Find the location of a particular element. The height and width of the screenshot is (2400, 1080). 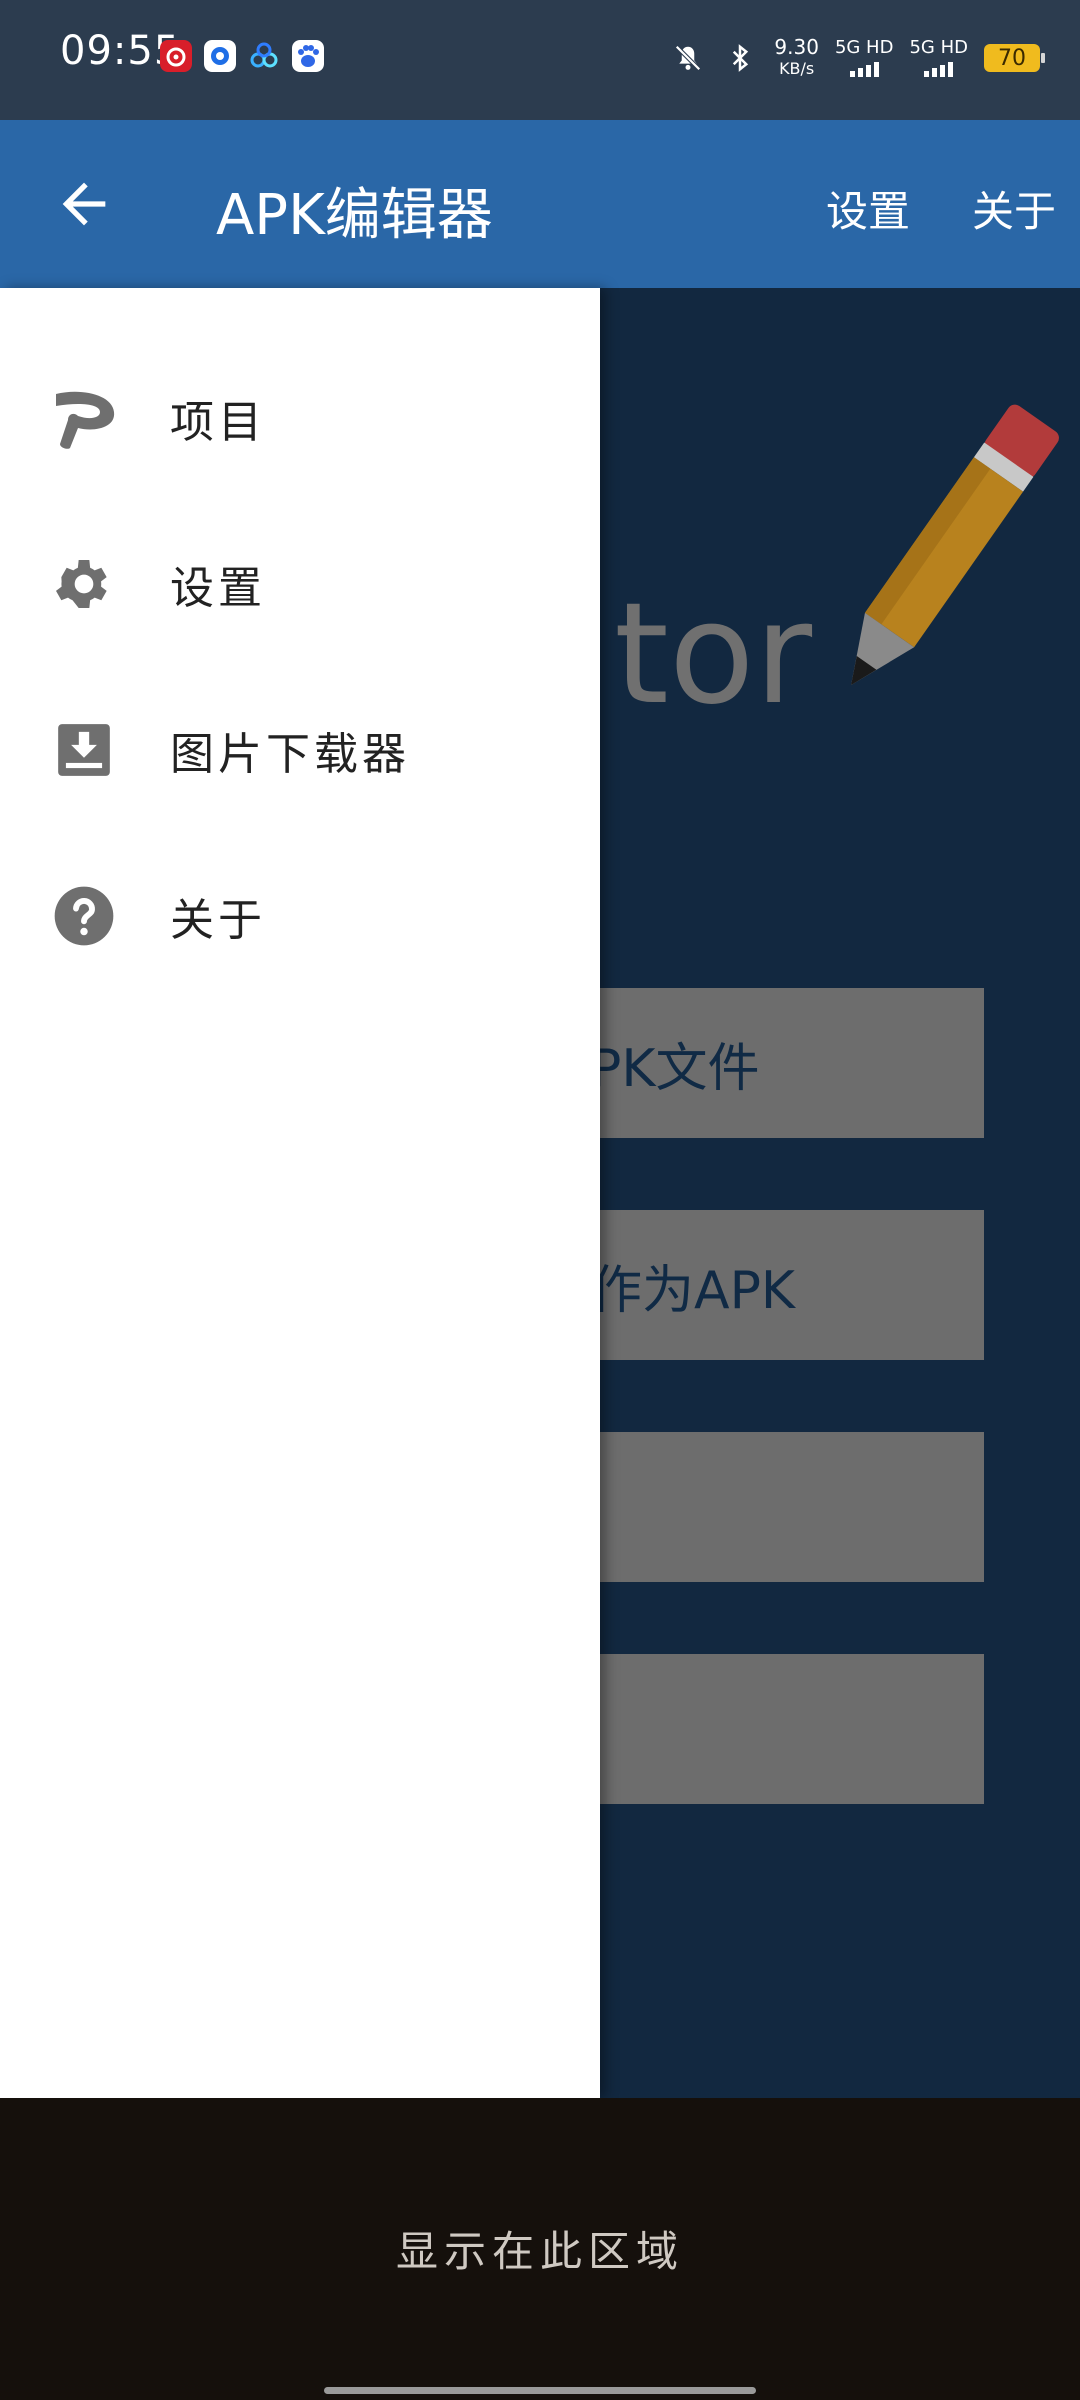

app-bar: APK编辑器 设置 关于 is located at coordinates (540, 204).